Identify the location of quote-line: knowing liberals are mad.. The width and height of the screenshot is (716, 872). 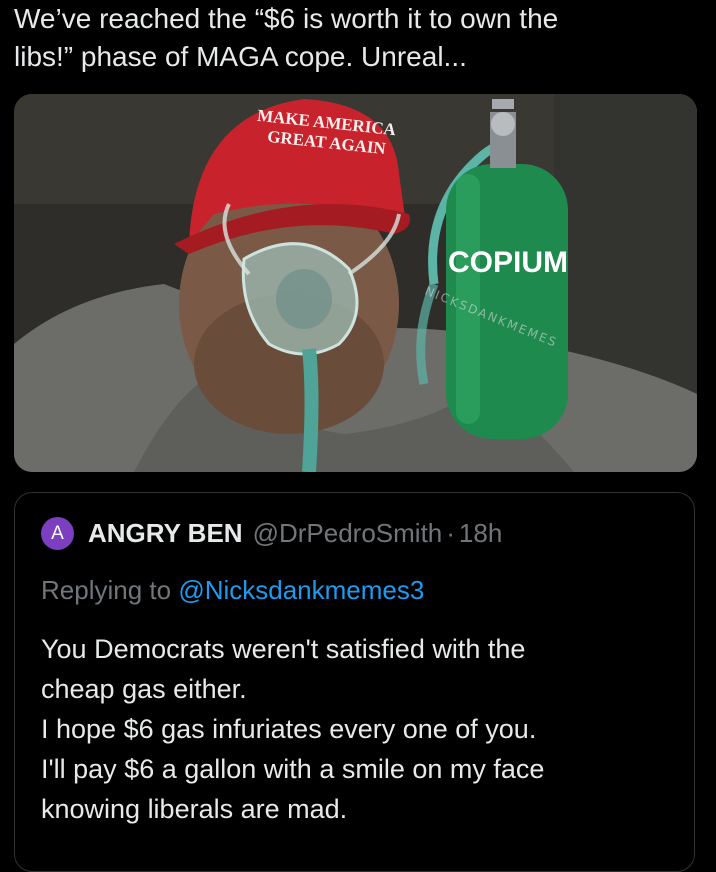
(194, 809).